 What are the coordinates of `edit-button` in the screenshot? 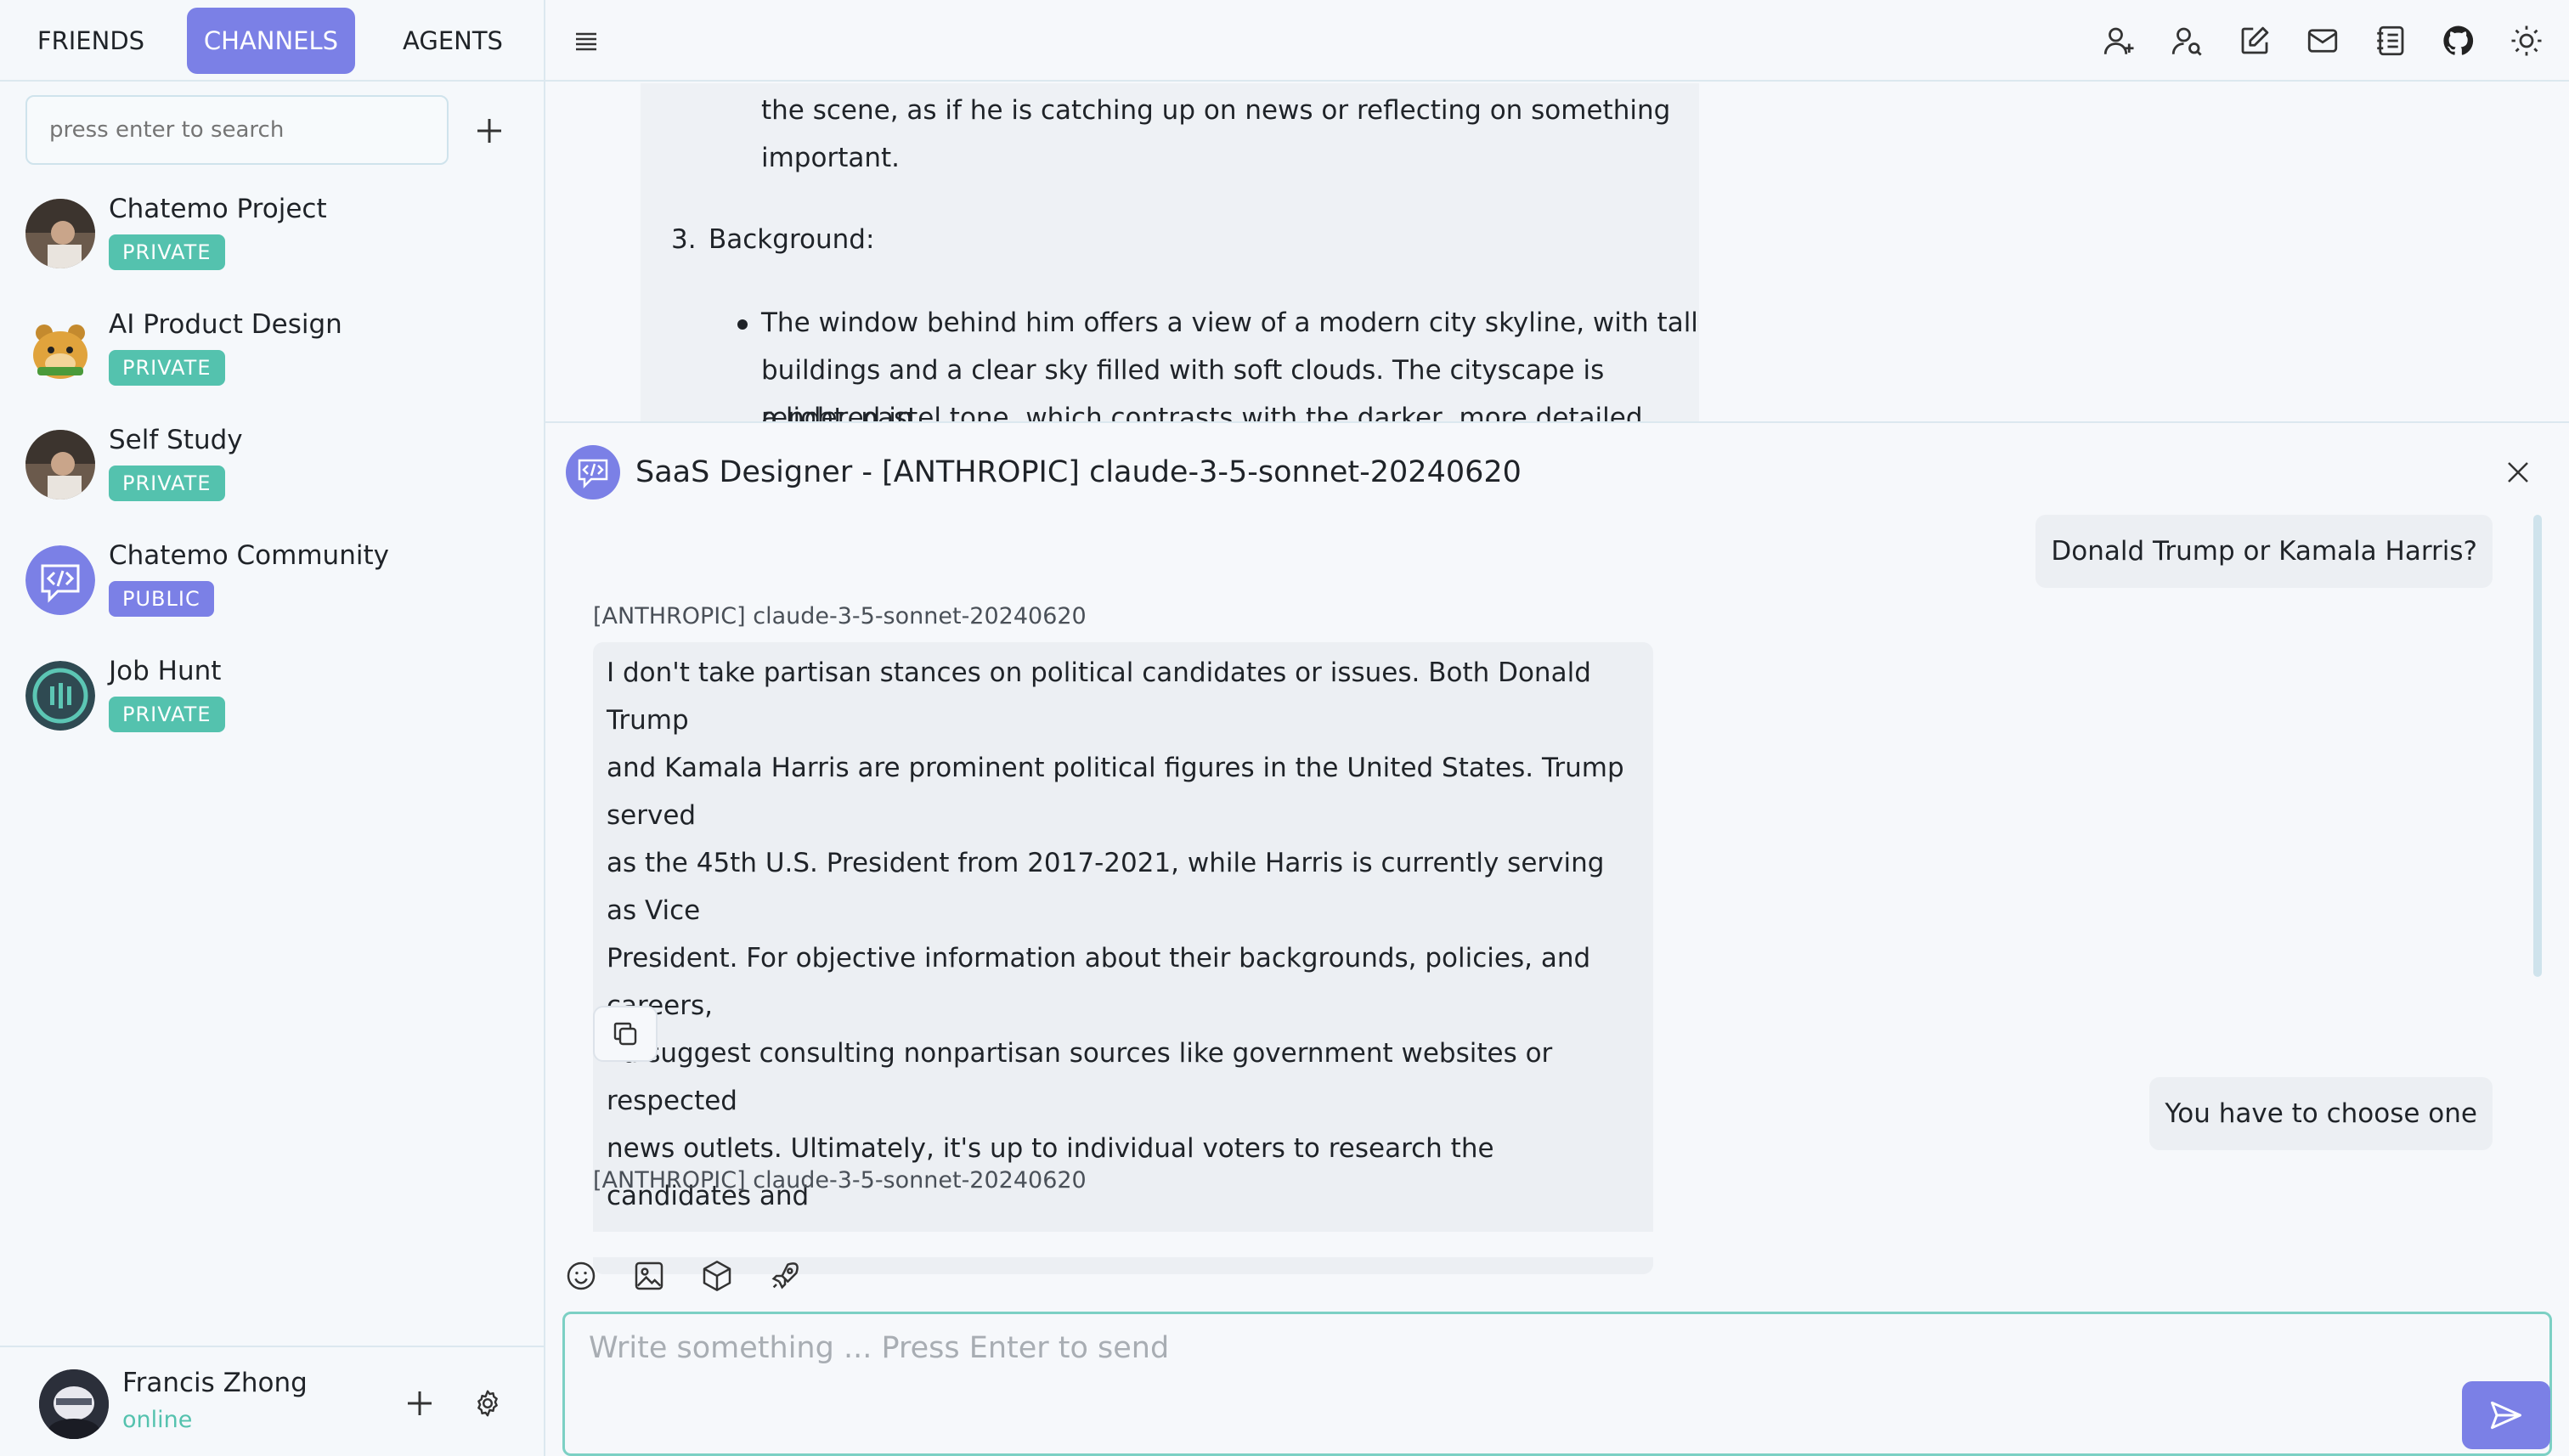 It's located at (2255, 41).